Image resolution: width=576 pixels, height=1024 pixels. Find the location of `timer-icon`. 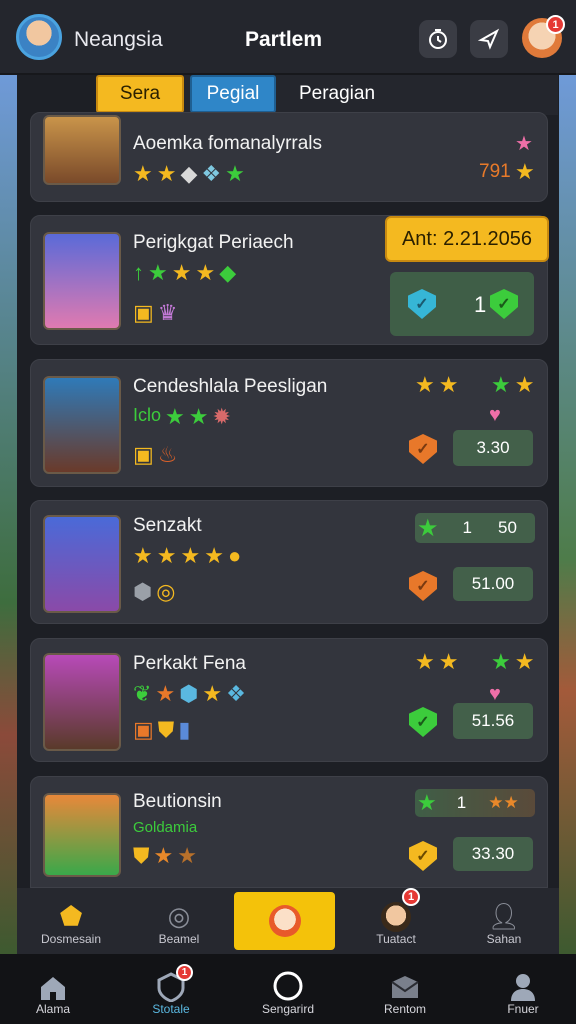

timer-icon is located at coordinates (438, 39).